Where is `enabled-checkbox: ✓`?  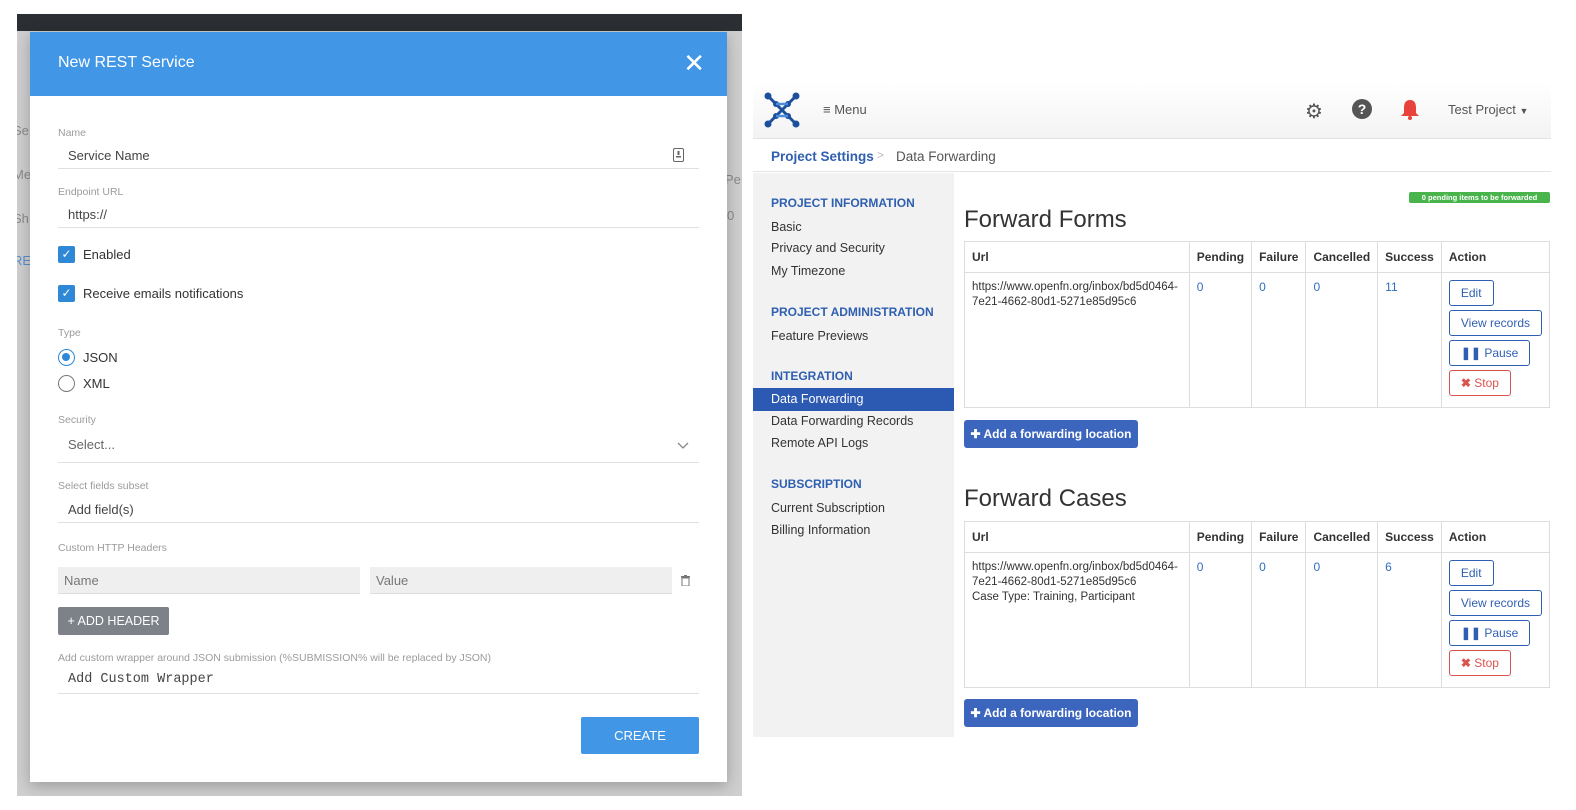 enabled-checkbox: ✓ is located at coordinates (66, 254).